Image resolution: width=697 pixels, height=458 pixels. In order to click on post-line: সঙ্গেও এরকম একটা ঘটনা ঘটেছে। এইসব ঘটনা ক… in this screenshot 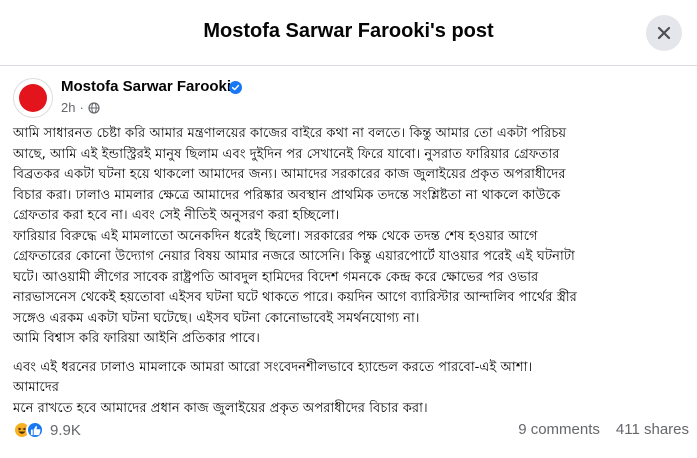, I will do `click(216, 318)`.